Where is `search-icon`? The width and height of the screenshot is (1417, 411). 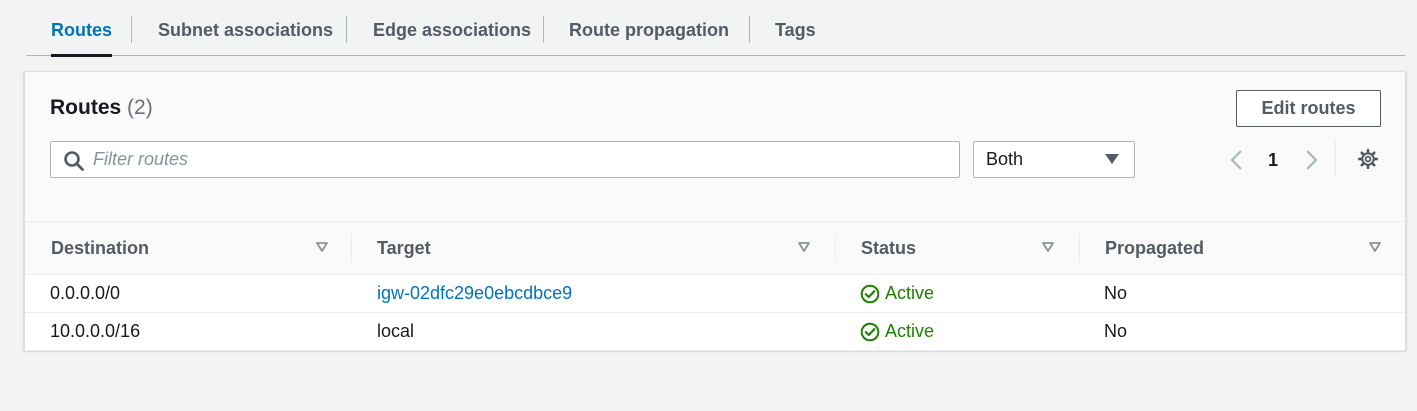 search-icon is located at coordinates (74, 161).